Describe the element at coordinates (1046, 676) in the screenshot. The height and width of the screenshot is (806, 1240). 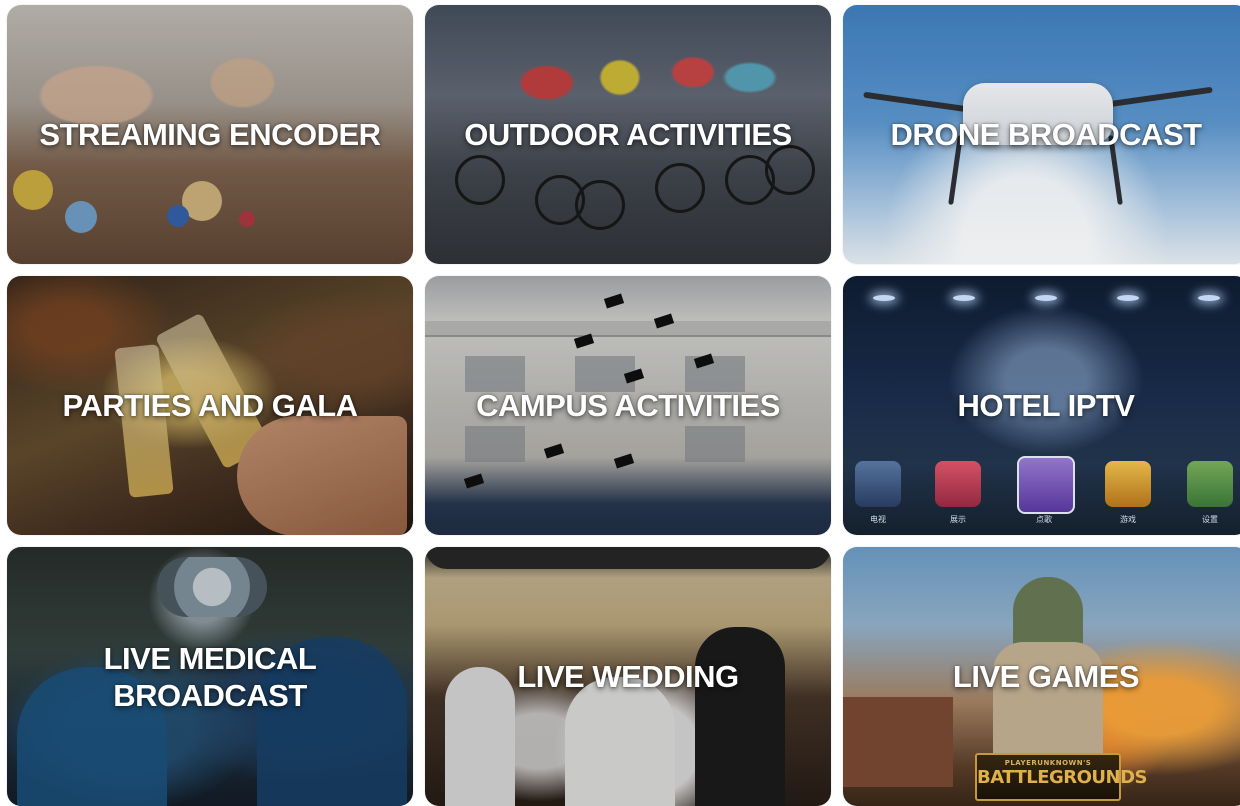
I see `tile-label: LIVE GAMES` at that location.